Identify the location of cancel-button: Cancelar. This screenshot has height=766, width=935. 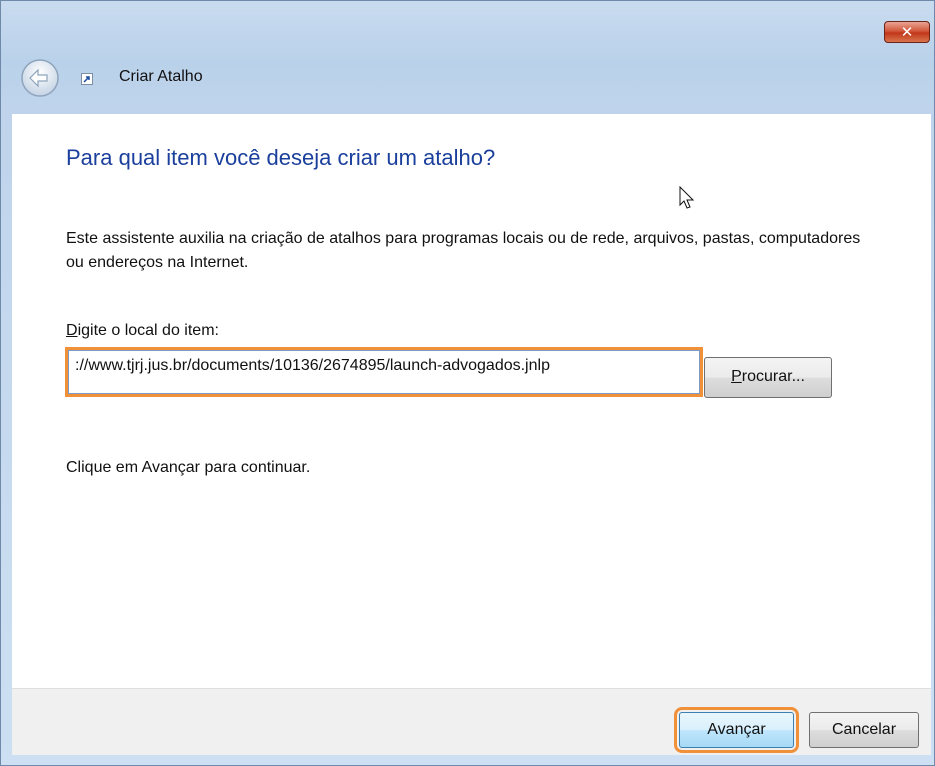
(864, 730).